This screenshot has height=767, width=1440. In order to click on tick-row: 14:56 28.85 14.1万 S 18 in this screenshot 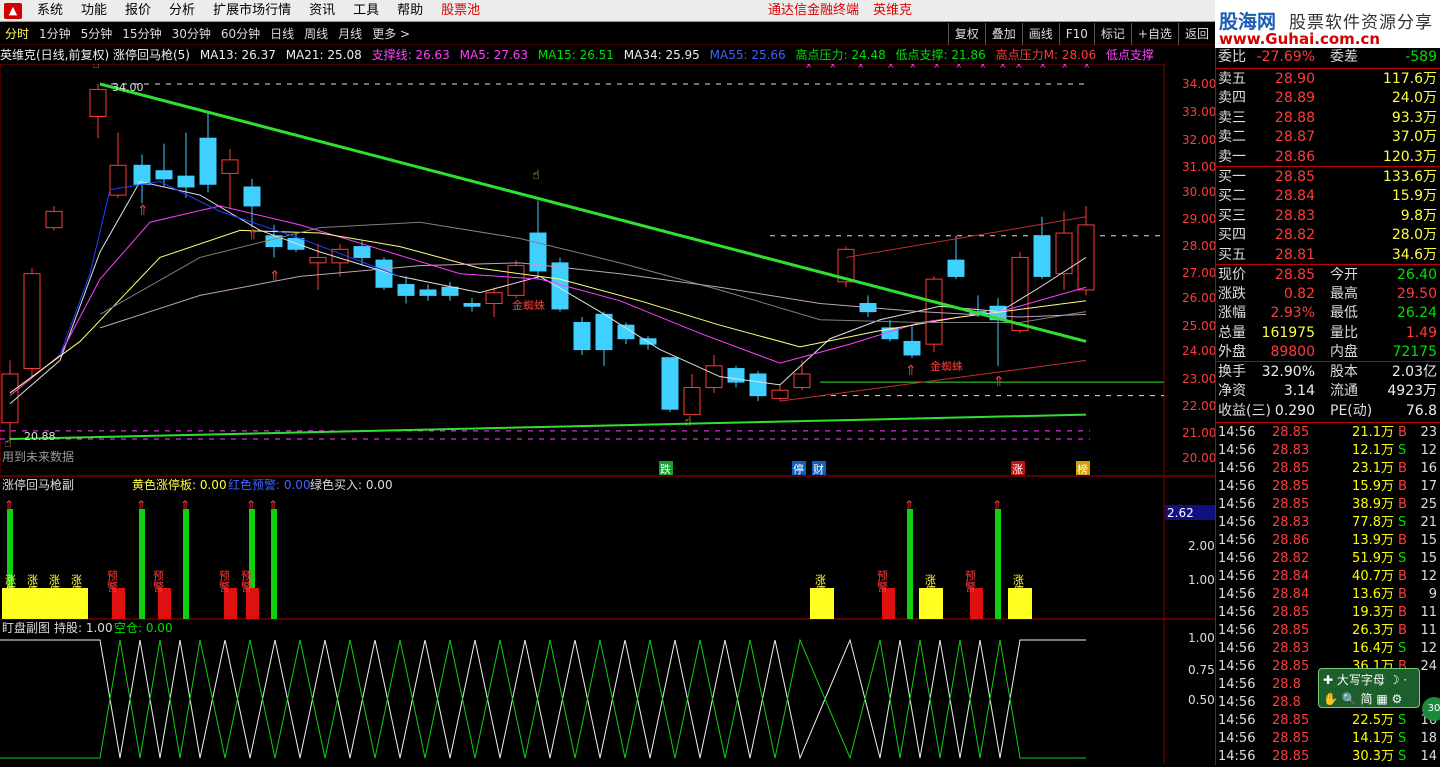, I will do `click(1328, 739)`.